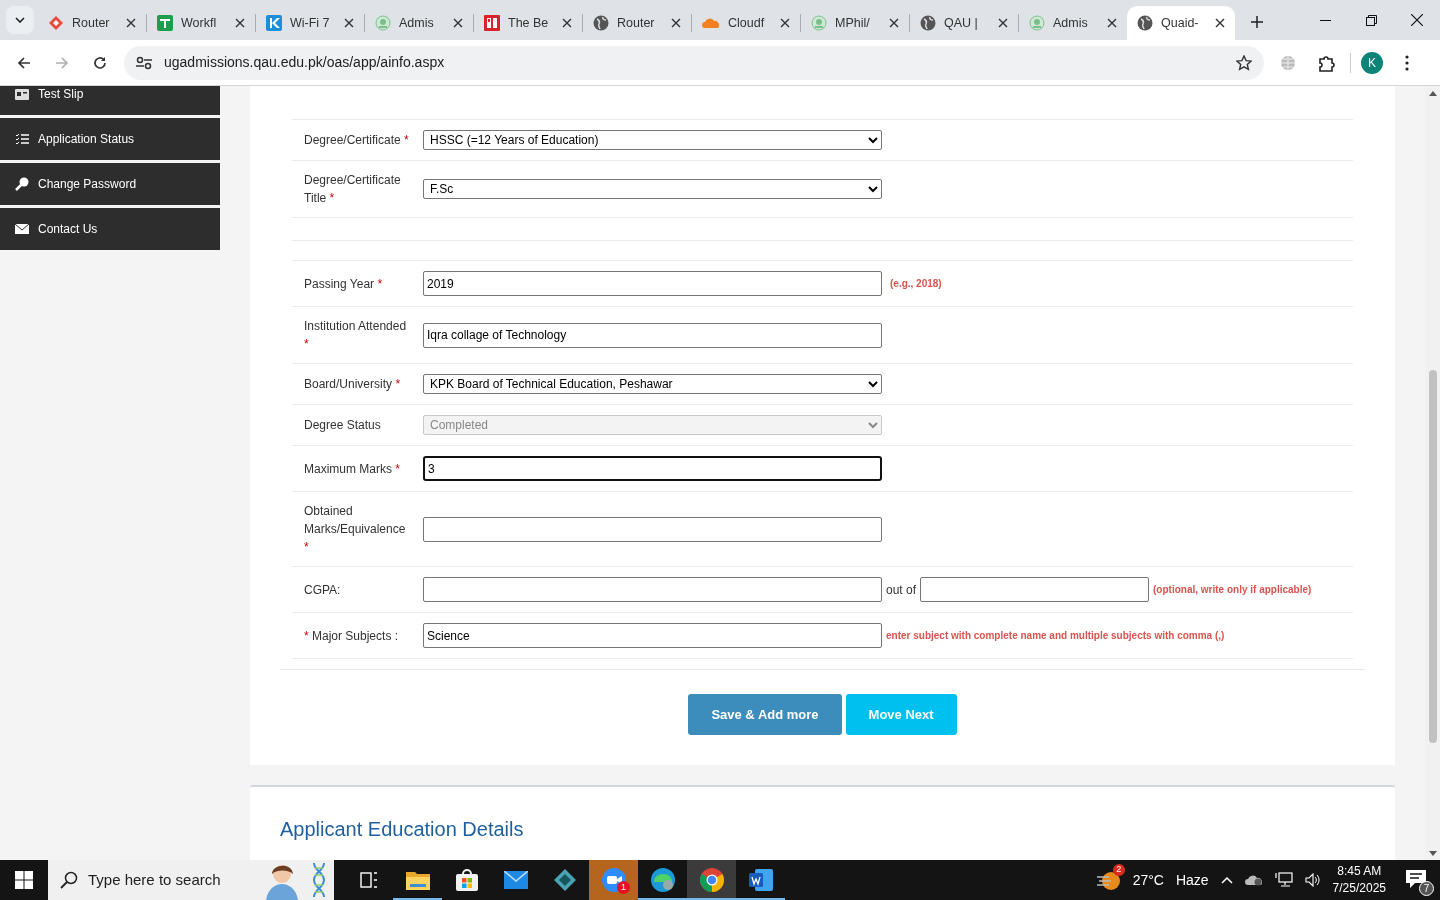 The height and width of the screenshot is (900, 1440). I want to click on input-field: 3, so click(652, 468).